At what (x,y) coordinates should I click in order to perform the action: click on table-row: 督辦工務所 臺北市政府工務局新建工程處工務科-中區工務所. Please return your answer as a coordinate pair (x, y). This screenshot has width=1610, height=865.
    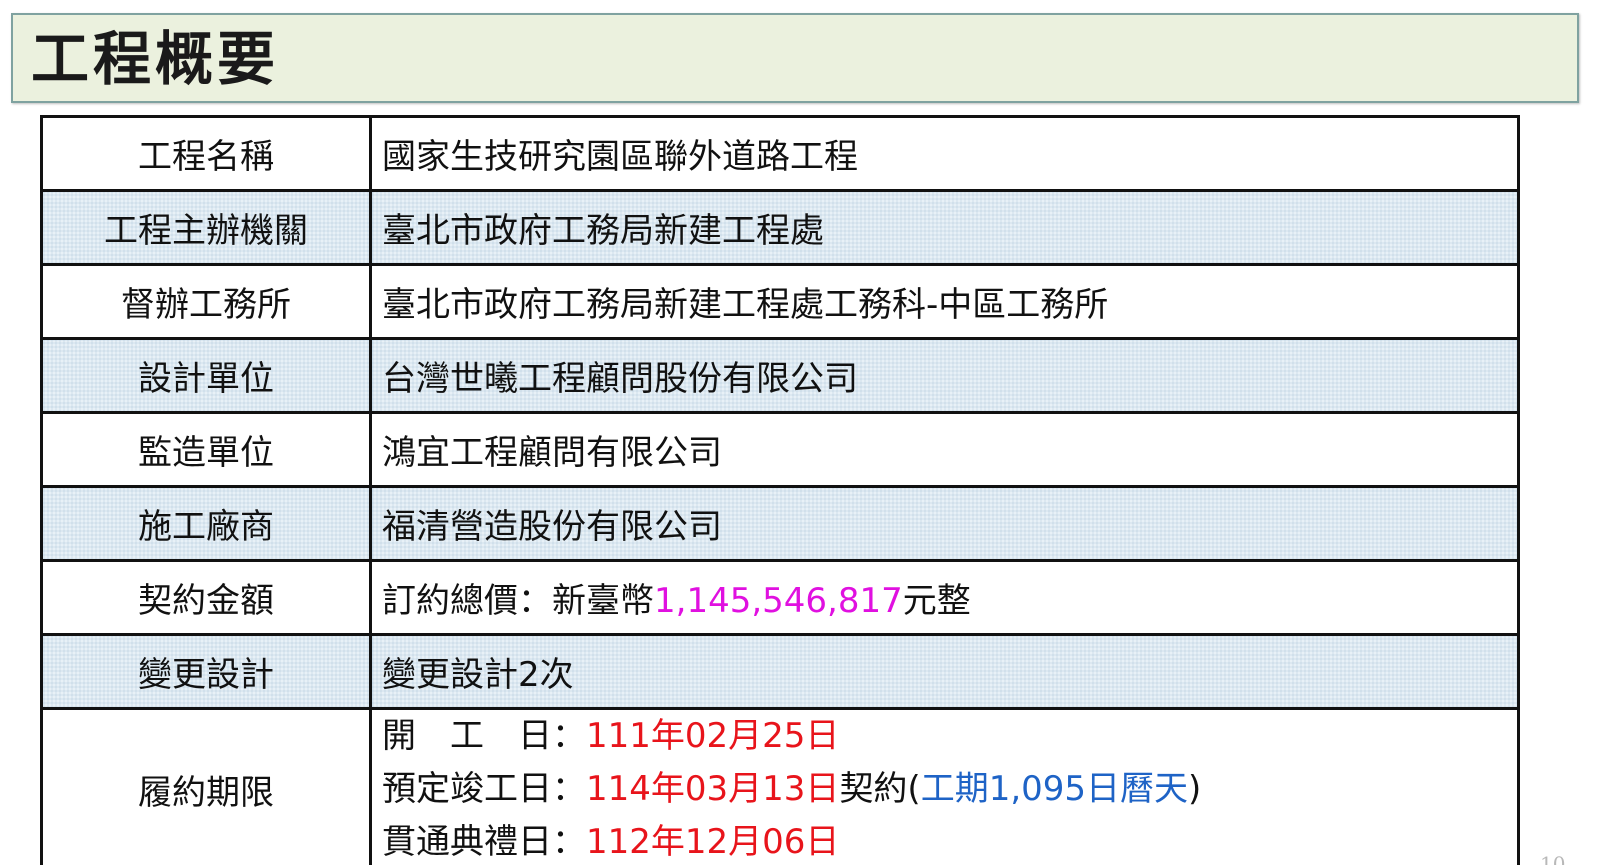
    Looking at the image, I should click on (780, 301).